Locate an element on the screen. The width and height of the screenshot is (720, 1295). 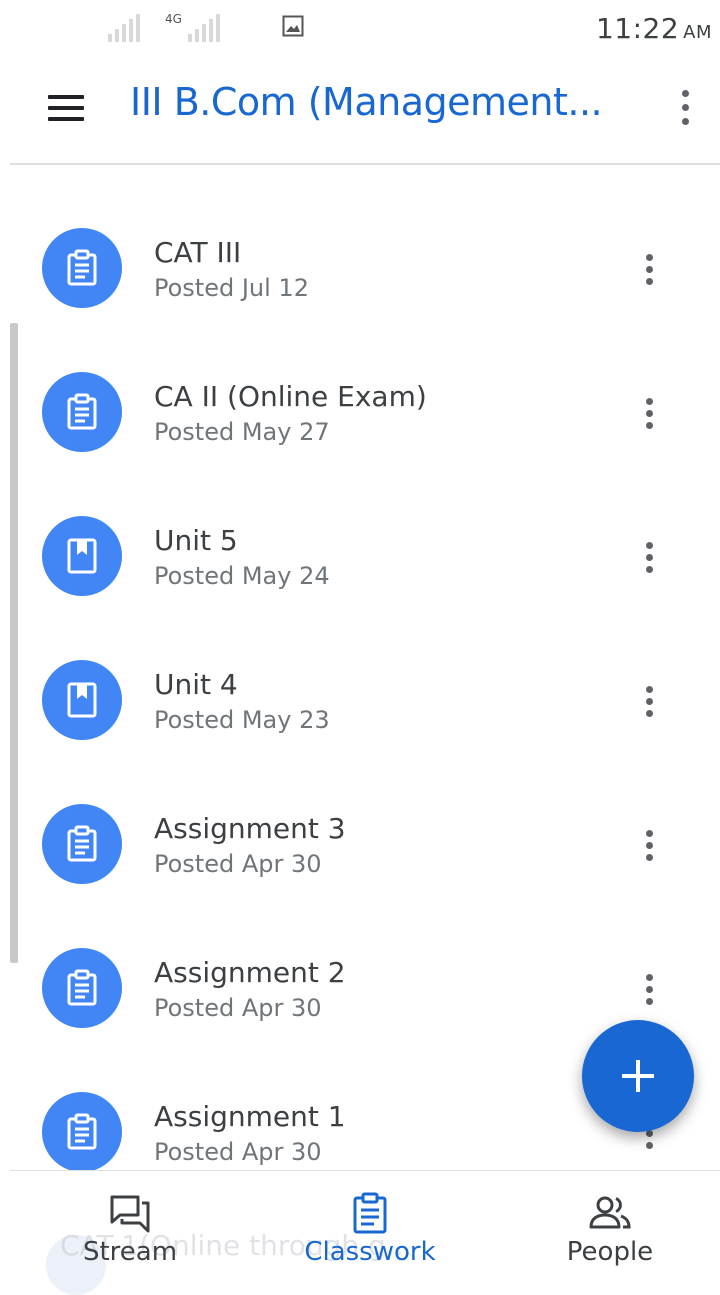
classwork-item: Assignment 3 Posted Apr 30 is located at coordinates (360, 848).